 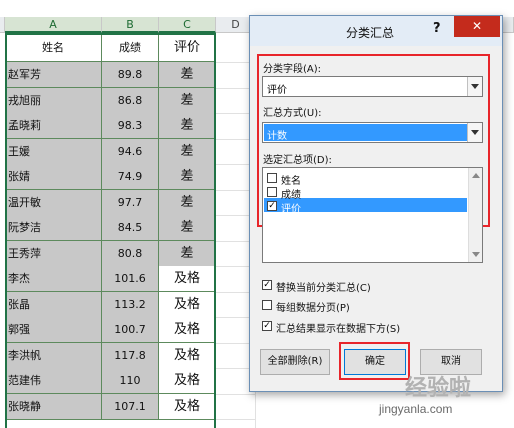 I want to click on summary-below-label: 汇总结果显示在数据下方(S), so click(x=338, y=329).